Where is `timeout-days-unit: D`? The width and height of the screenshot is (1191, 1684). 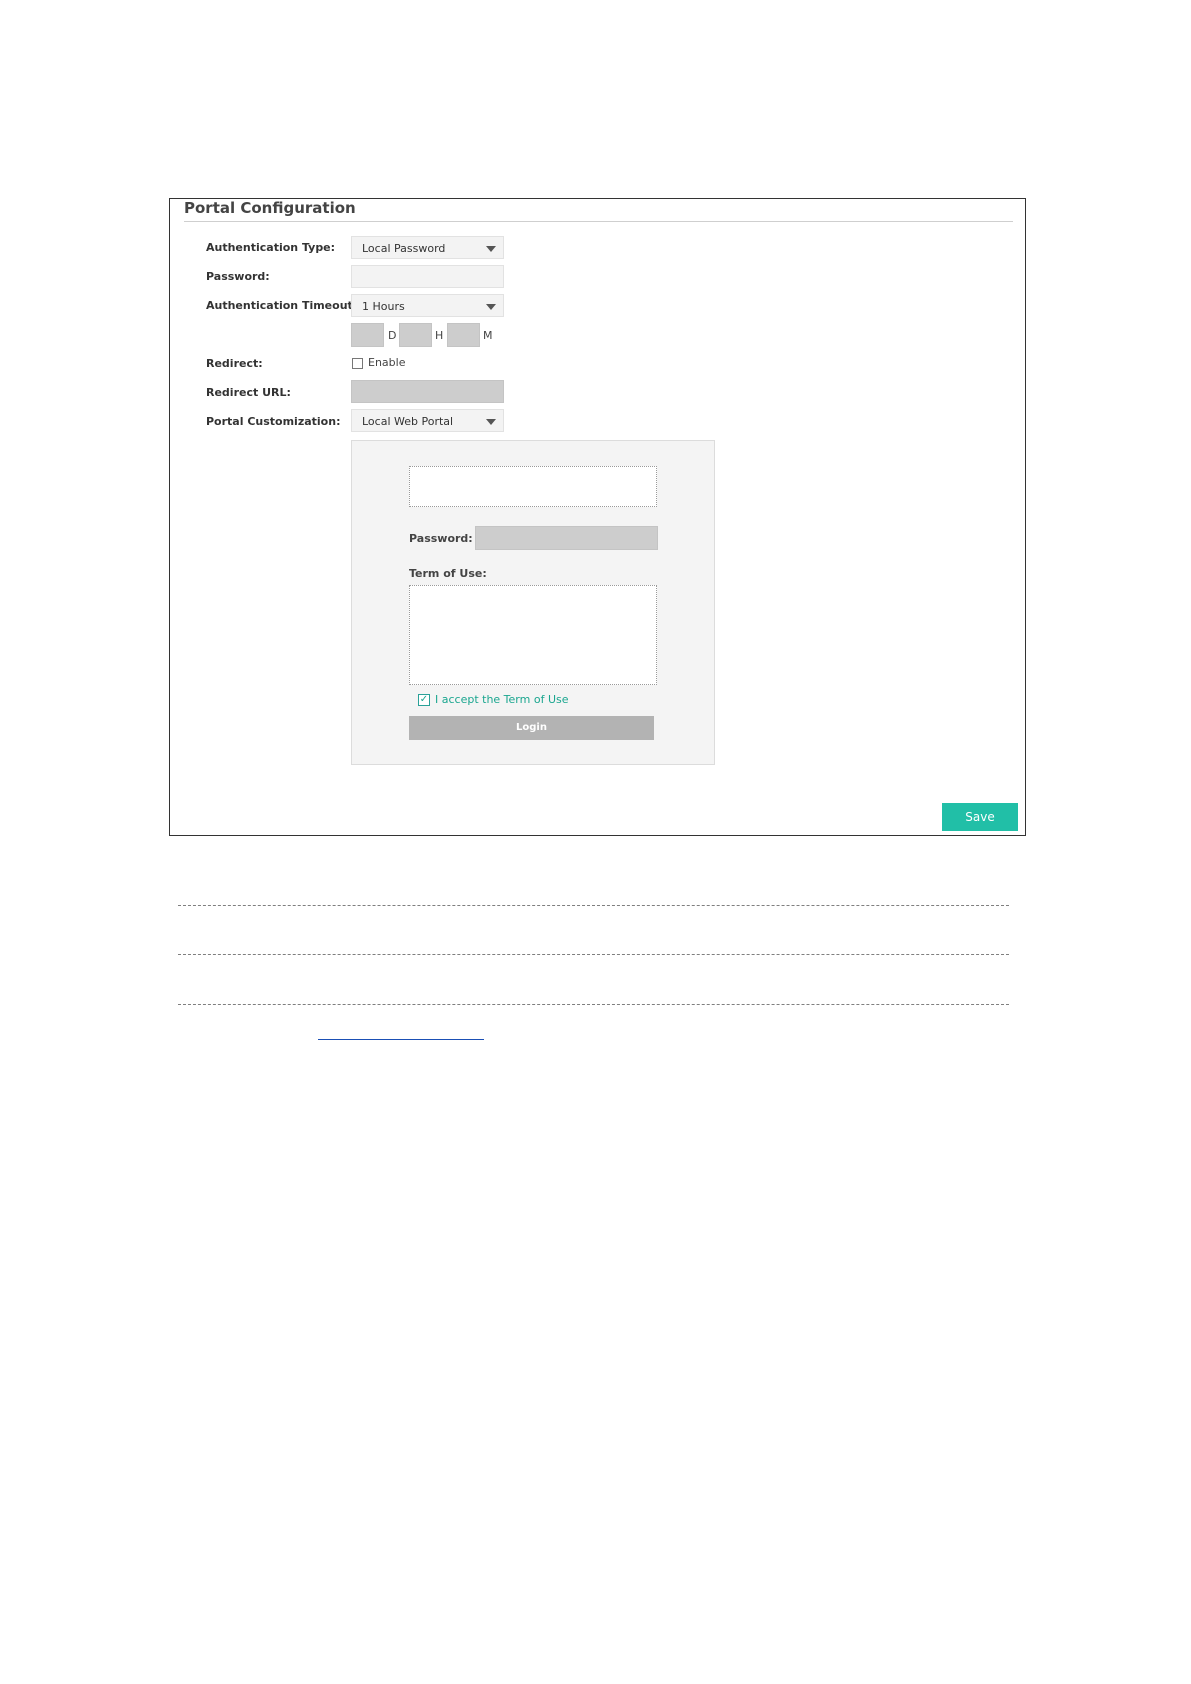
timeout-days-unit: D is located at coordinates (392, 335).